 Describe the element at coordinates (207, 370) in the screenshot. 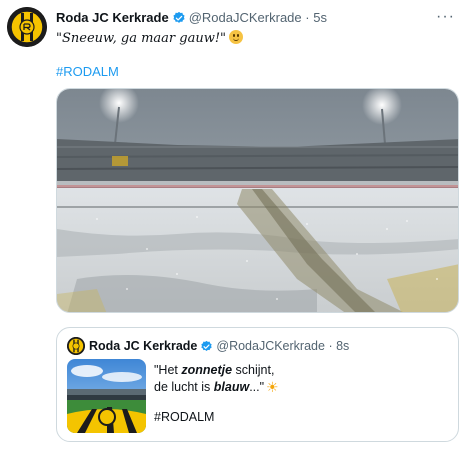

I see `emphasis-text: zonnetje` at that location.